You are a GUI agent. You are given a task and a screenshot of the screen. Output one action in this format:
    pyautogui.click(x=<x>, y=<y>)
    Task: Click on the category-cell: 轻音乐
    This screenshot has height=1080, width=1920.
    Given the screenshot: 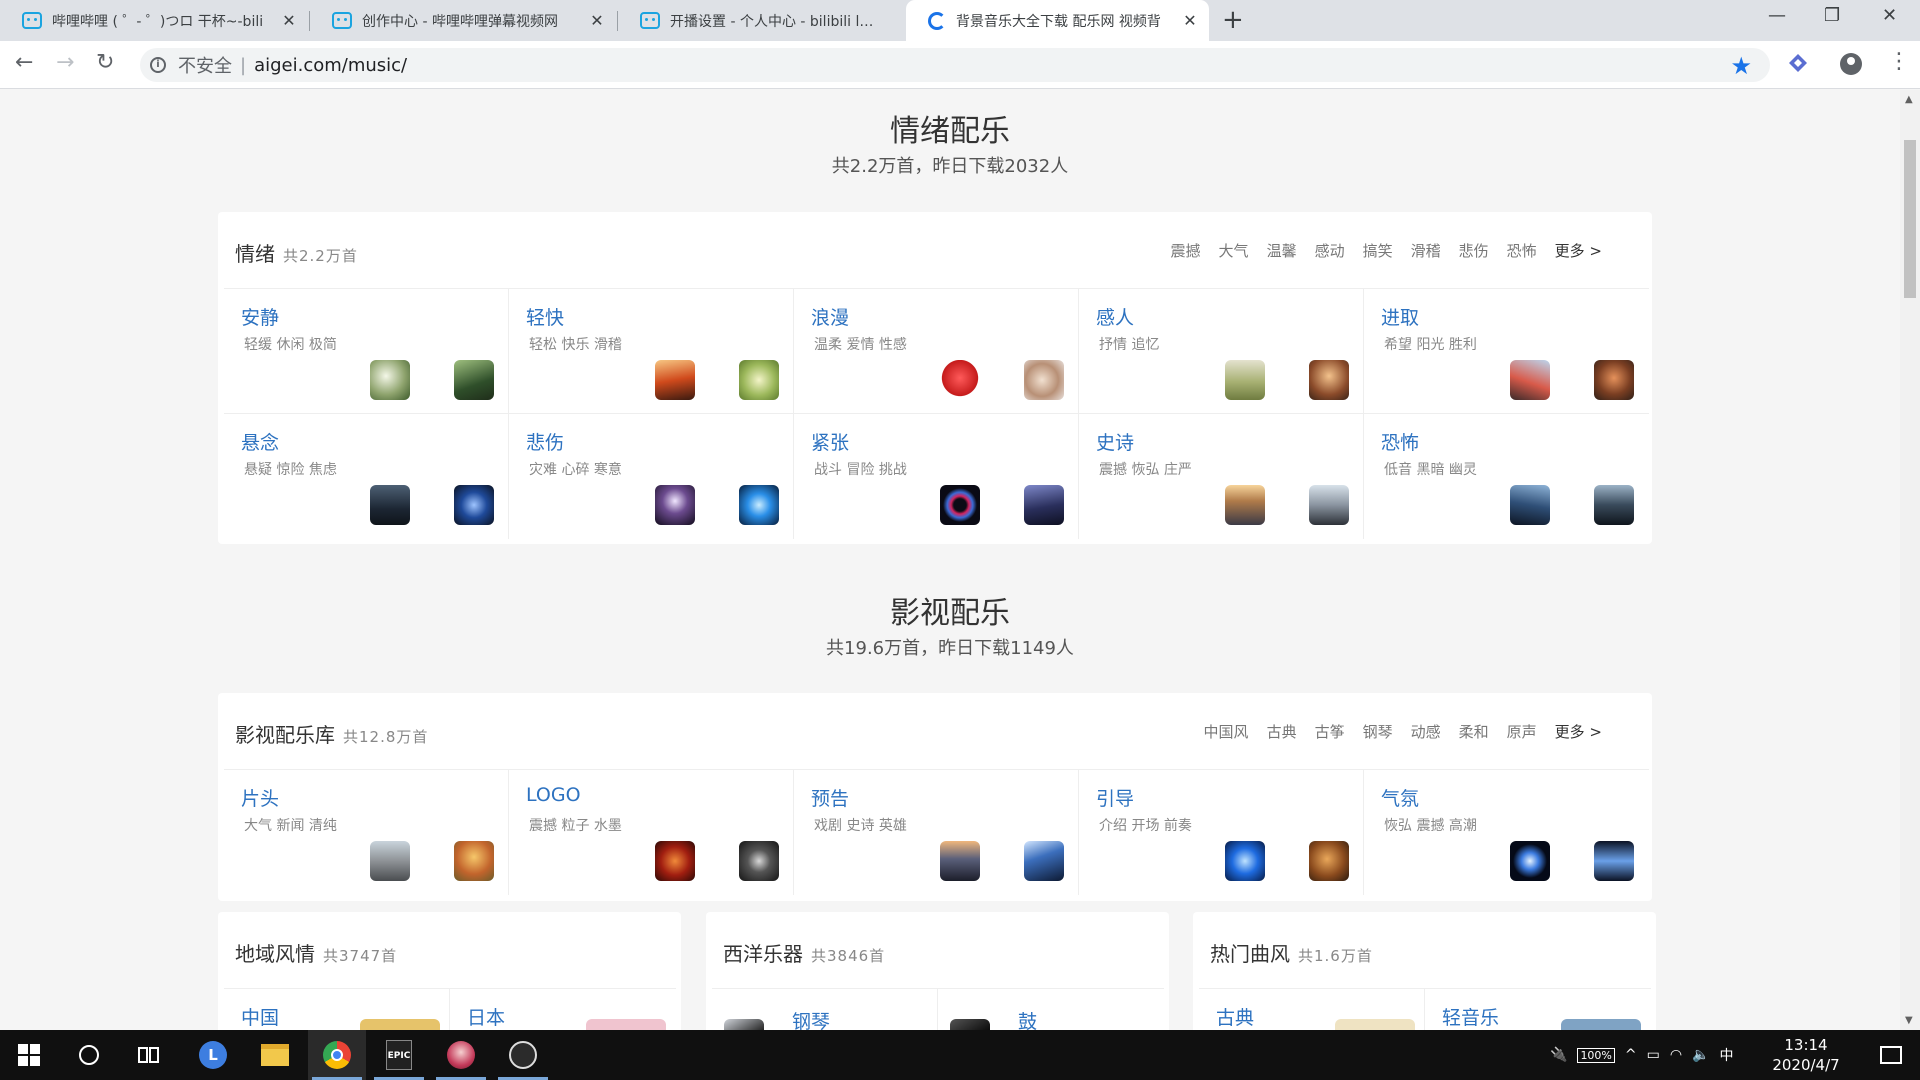 What is the action you would take?
    pyautogui.click(x=1538, y=1009)
    